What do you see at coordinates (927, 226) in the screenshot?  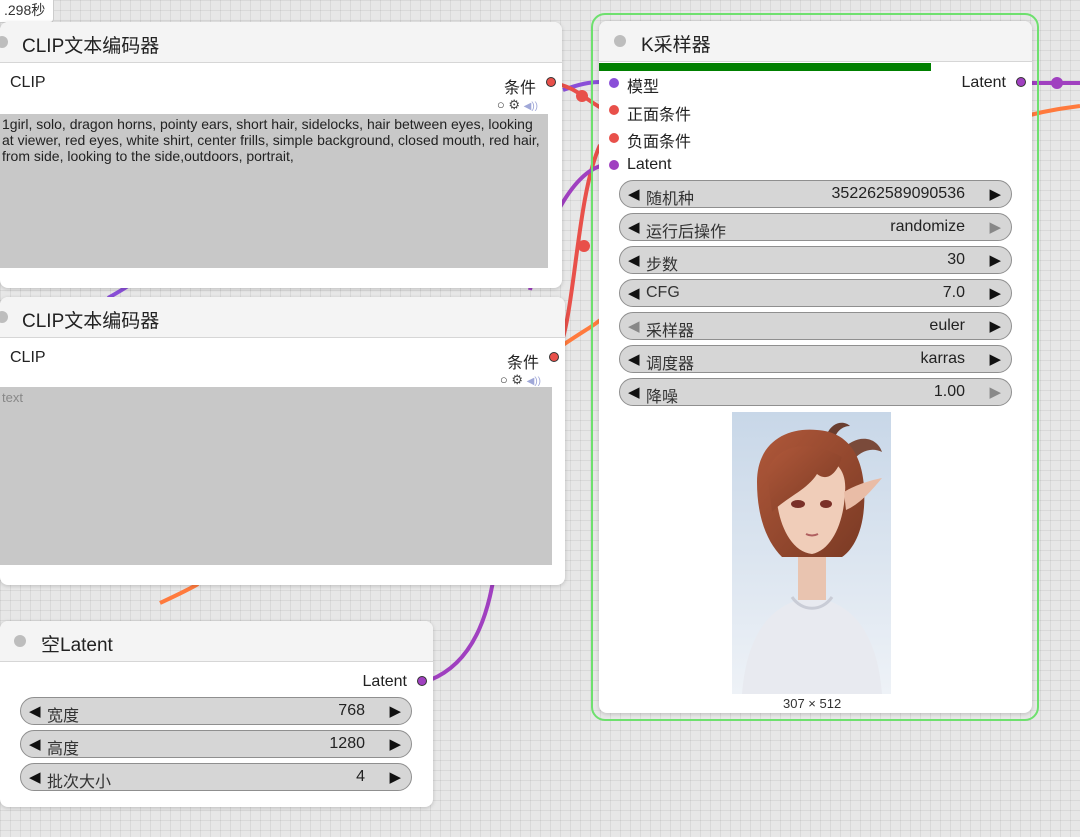 I see `widget-value: randomize` at bounding box center [927, 226].